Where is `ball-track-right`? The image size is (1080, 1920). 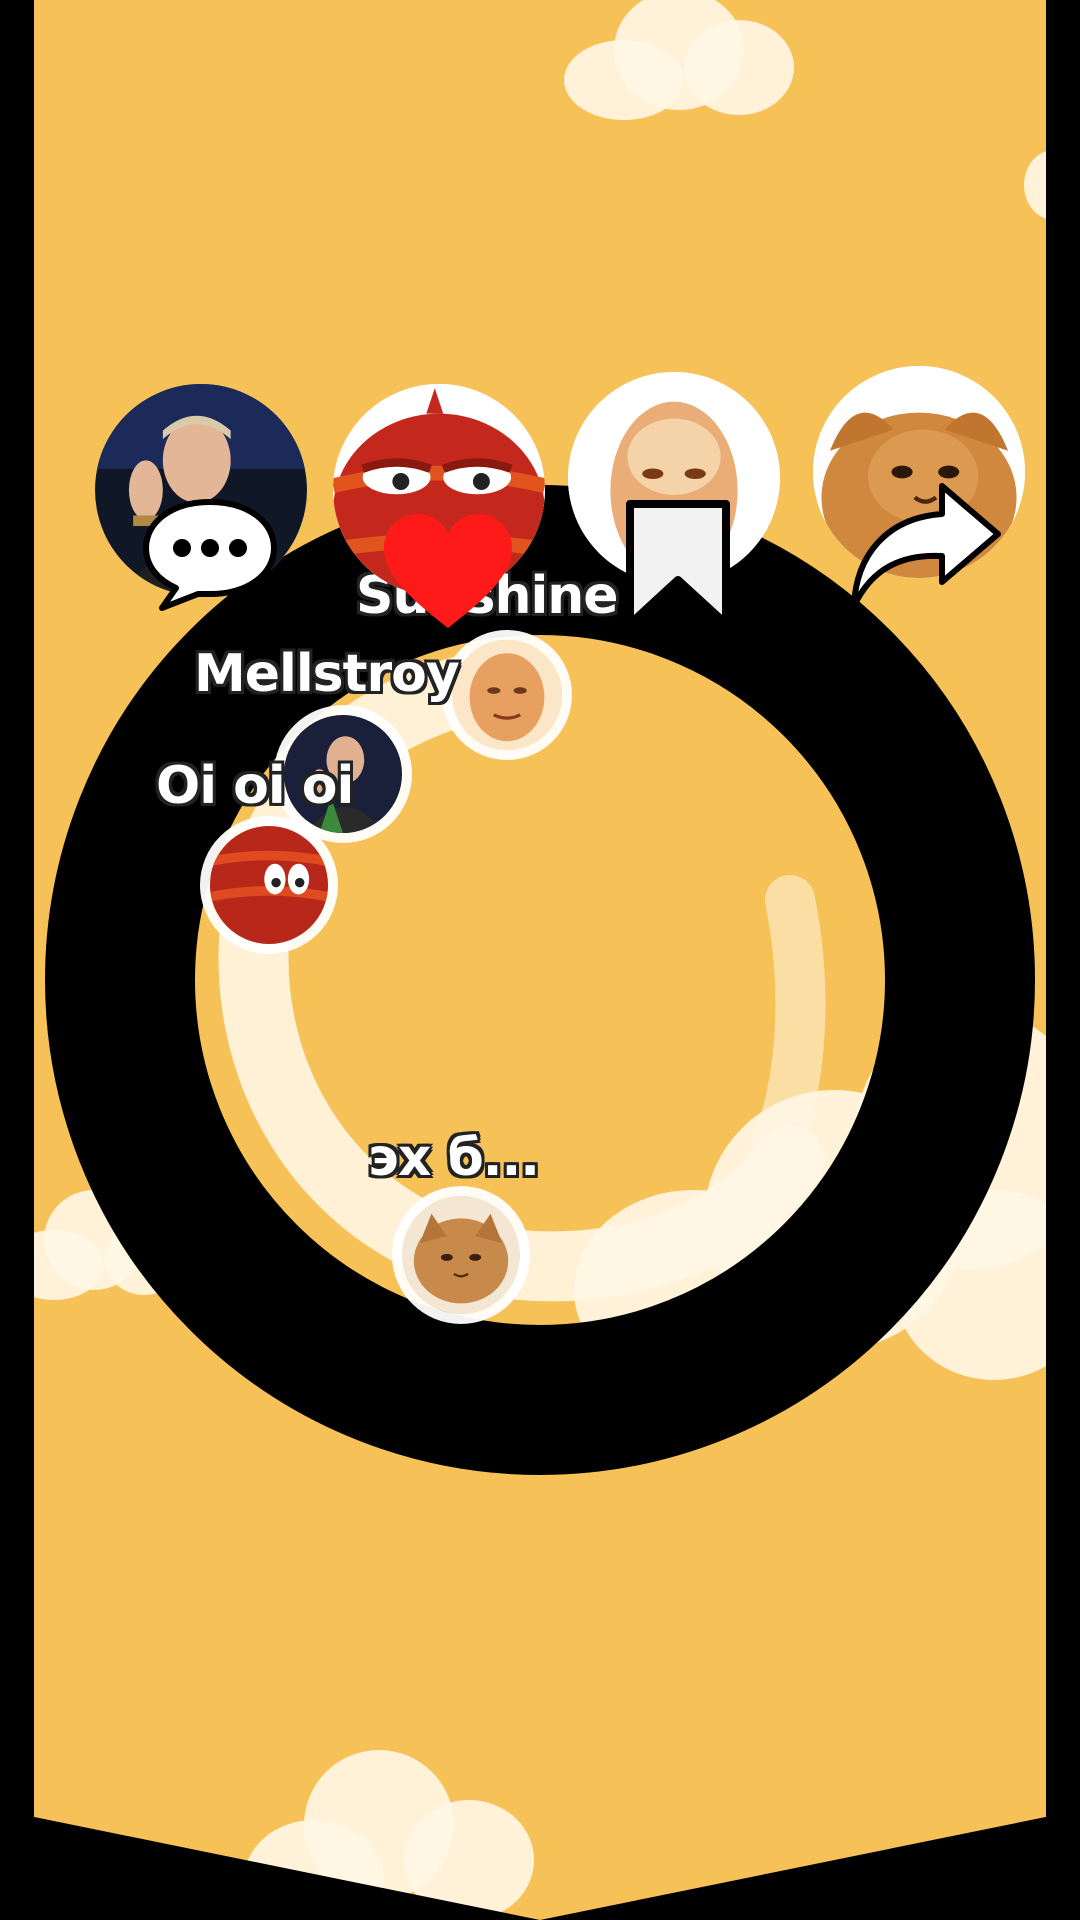
ball-track-right is located at coordinates (785, 1030).